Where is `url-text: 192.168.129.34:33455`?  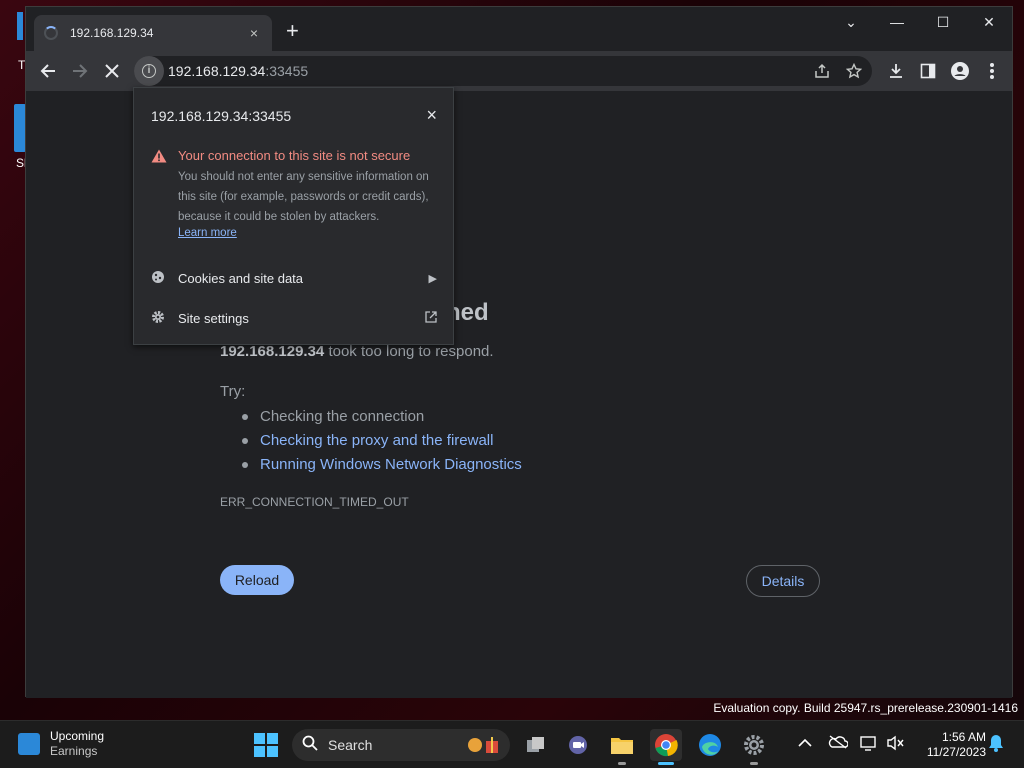
url-text: 192.168.129.34:33455 is located at coordinates (238, 71).